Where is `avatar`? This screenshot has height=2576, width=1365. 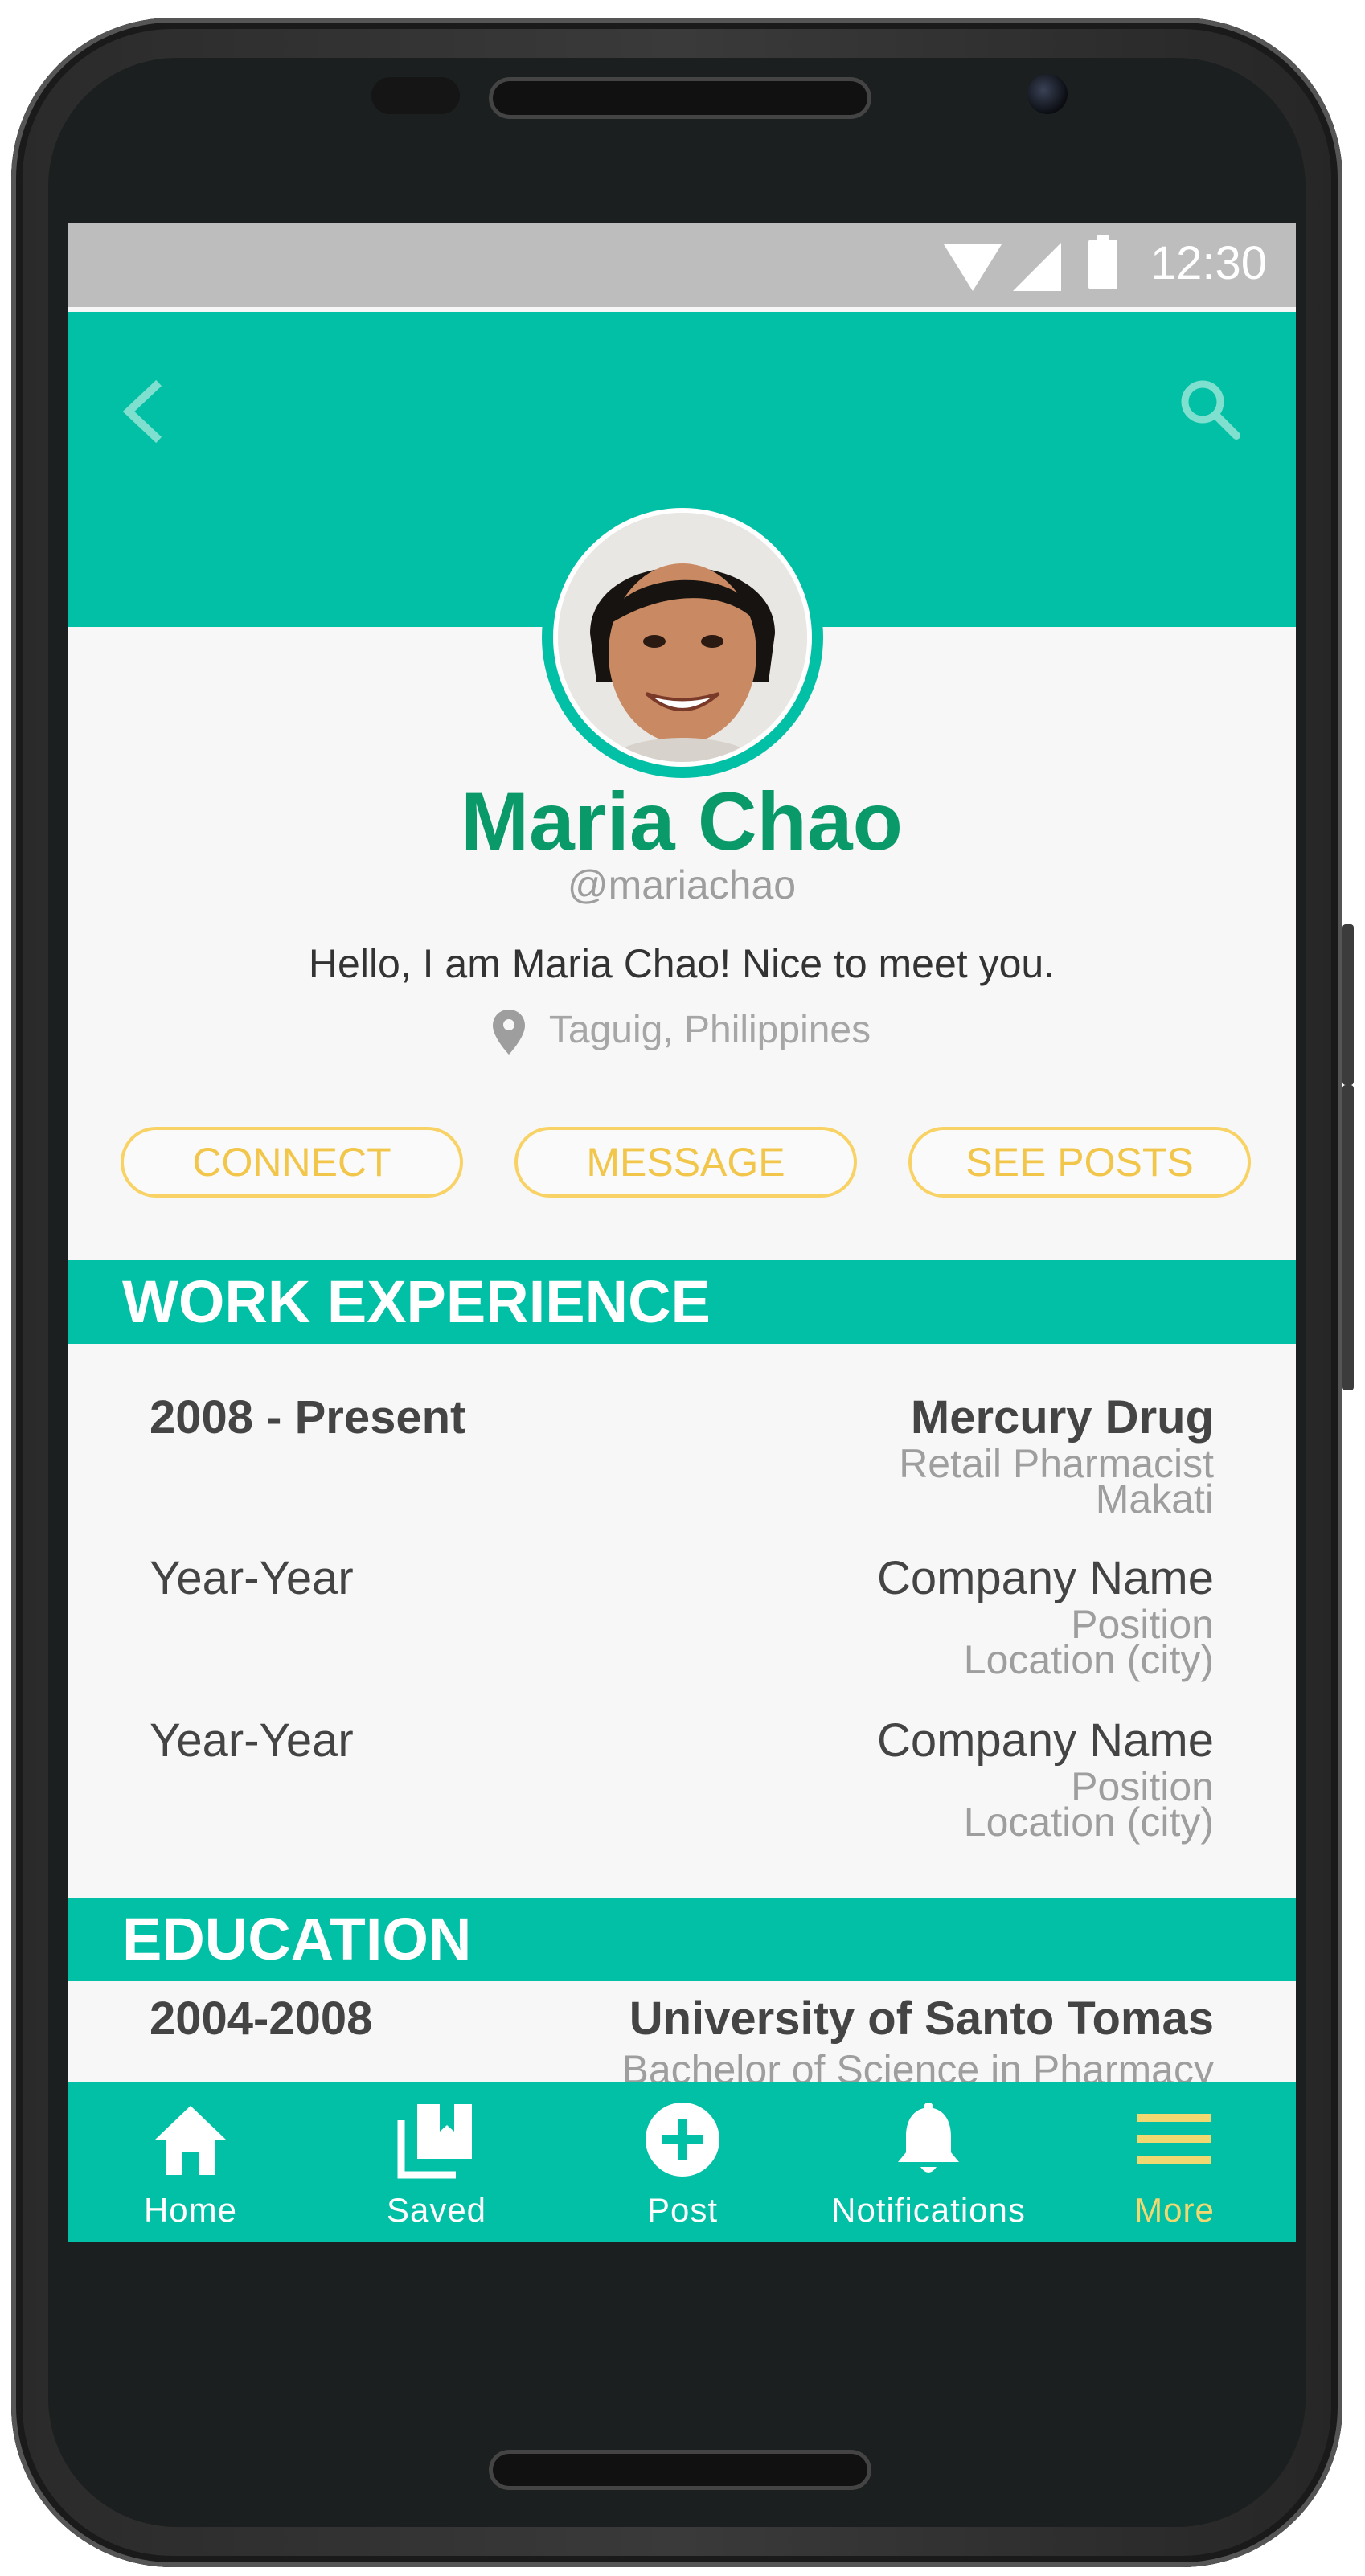
avatar is located at coordinates (682, 637).